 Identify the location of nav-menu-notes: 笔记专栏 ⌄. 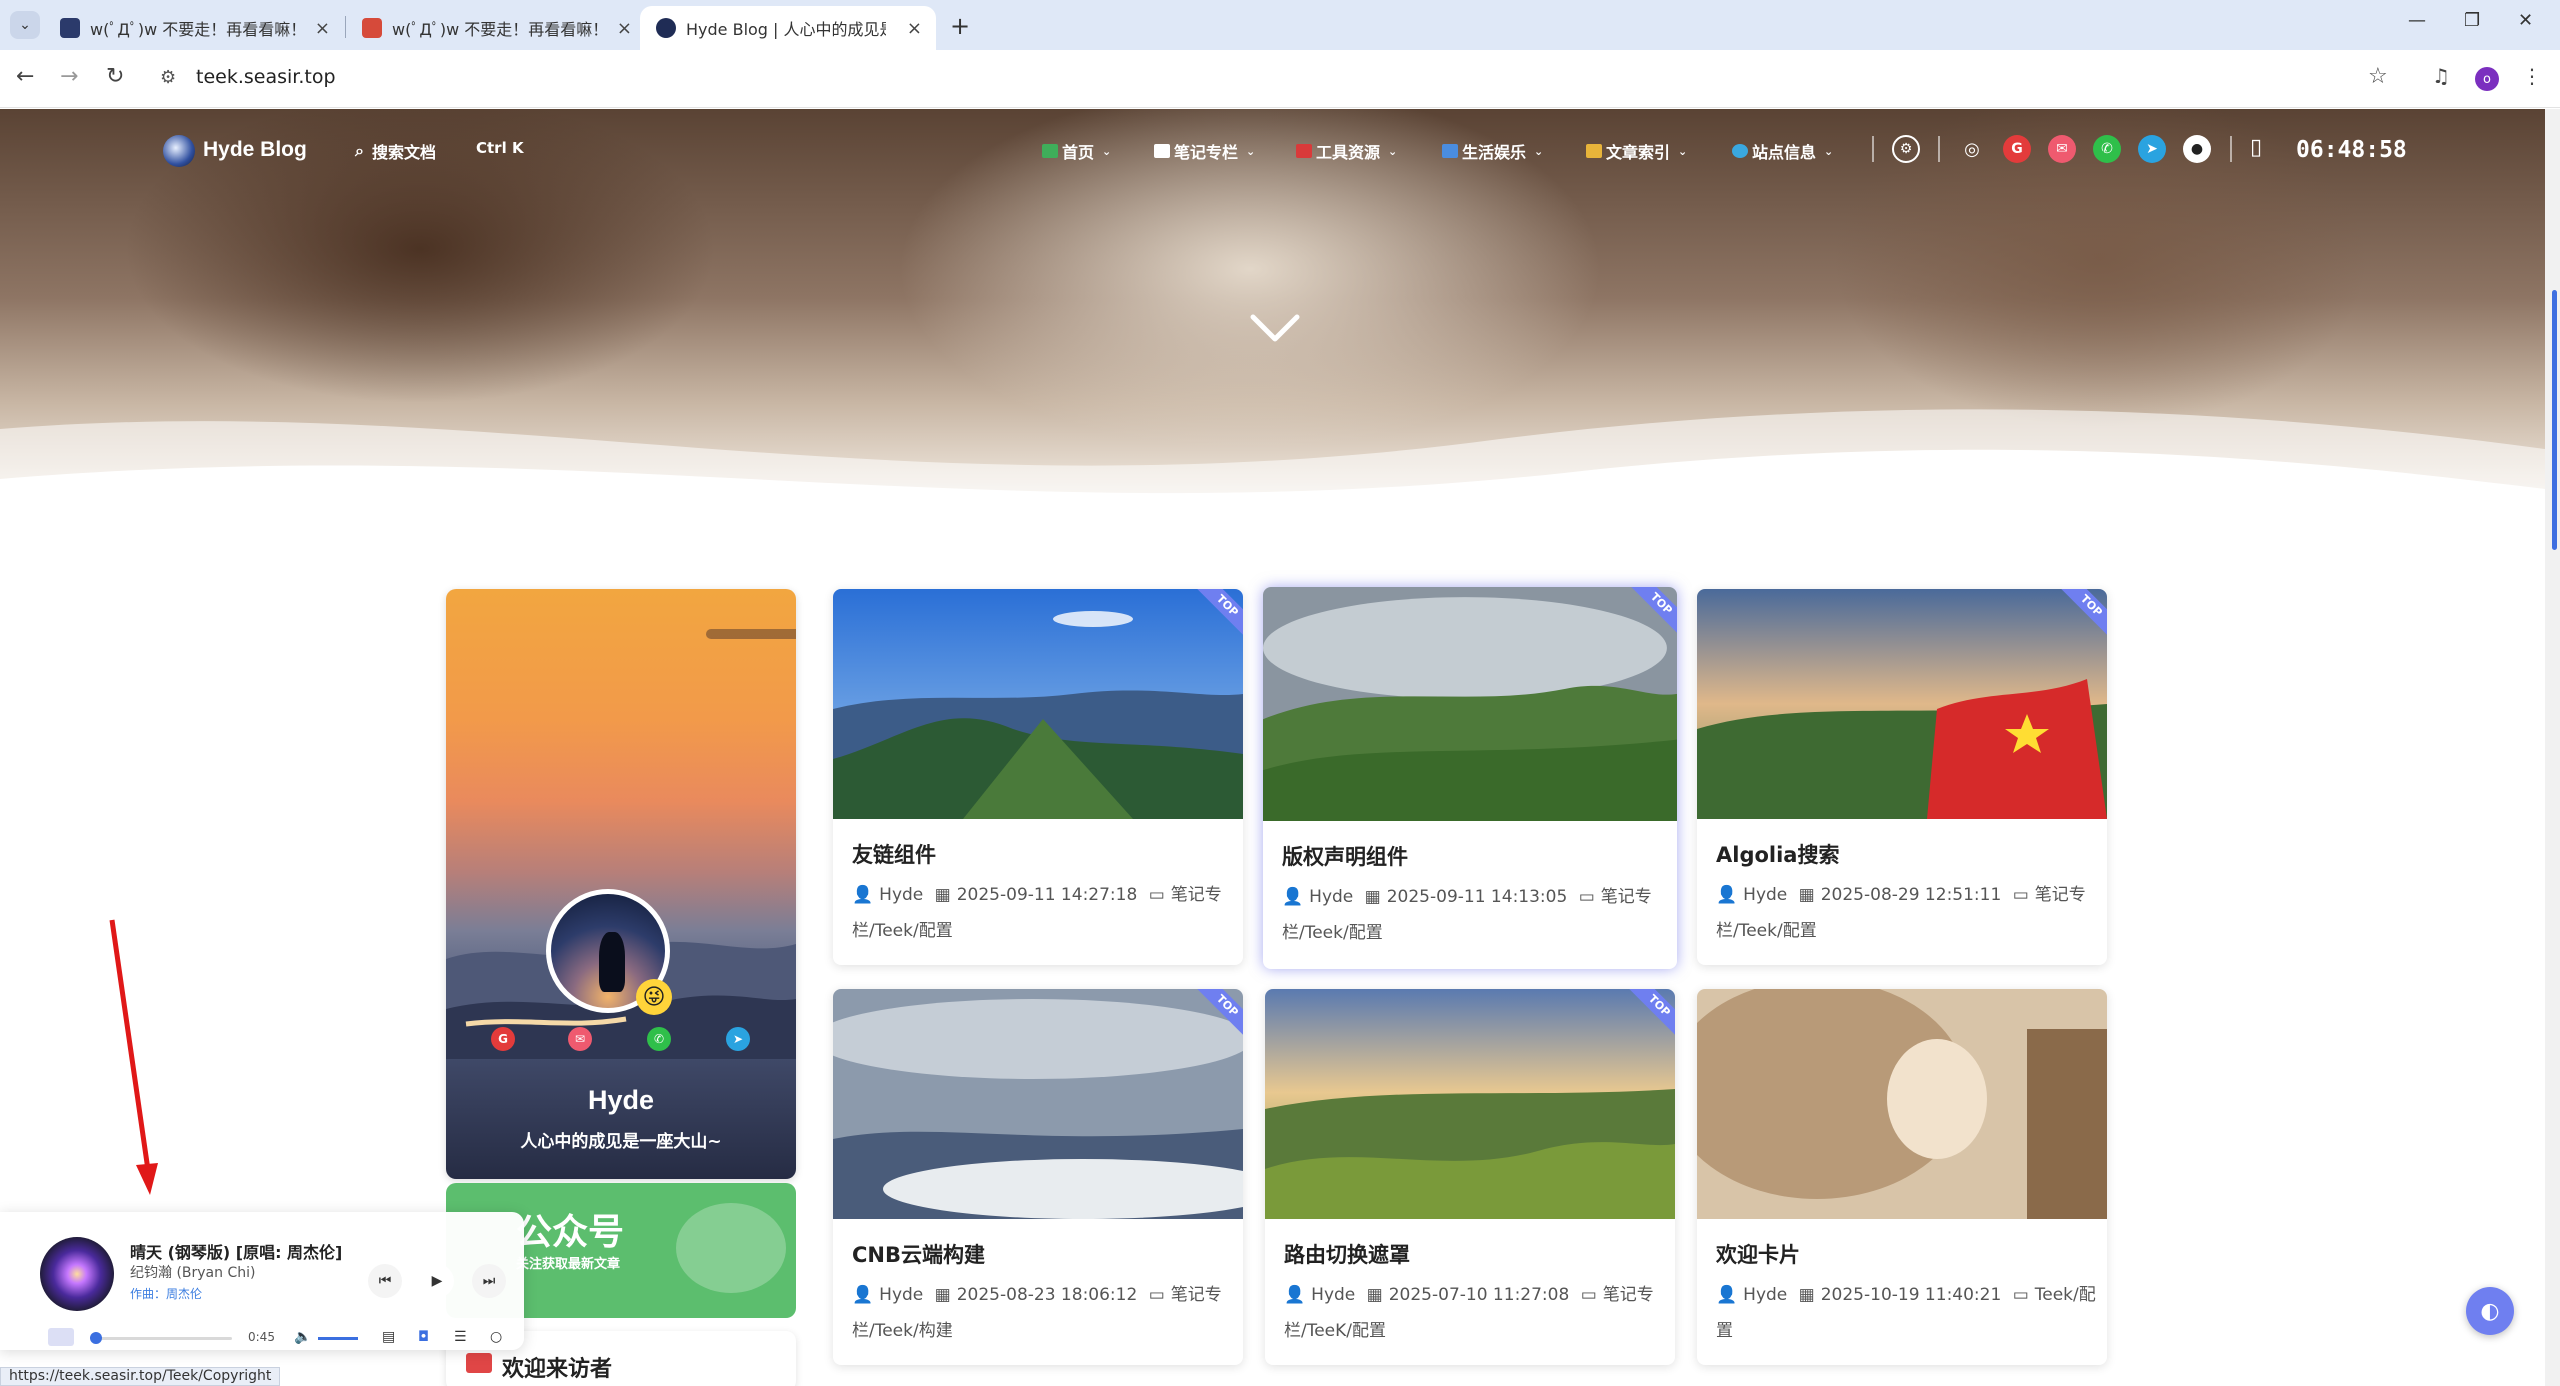
(1204, 151).